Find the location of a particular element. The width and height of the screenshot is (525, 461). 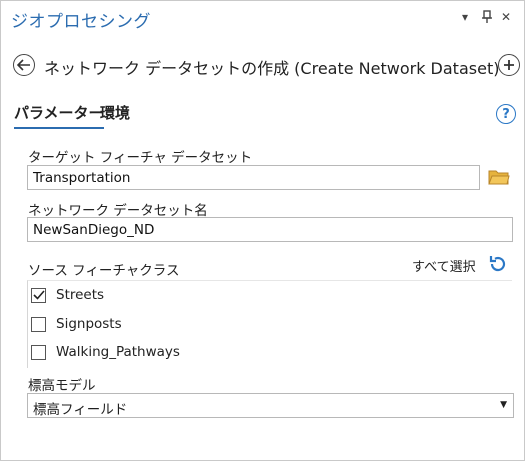

back-button is located at coordinates (24, 65).